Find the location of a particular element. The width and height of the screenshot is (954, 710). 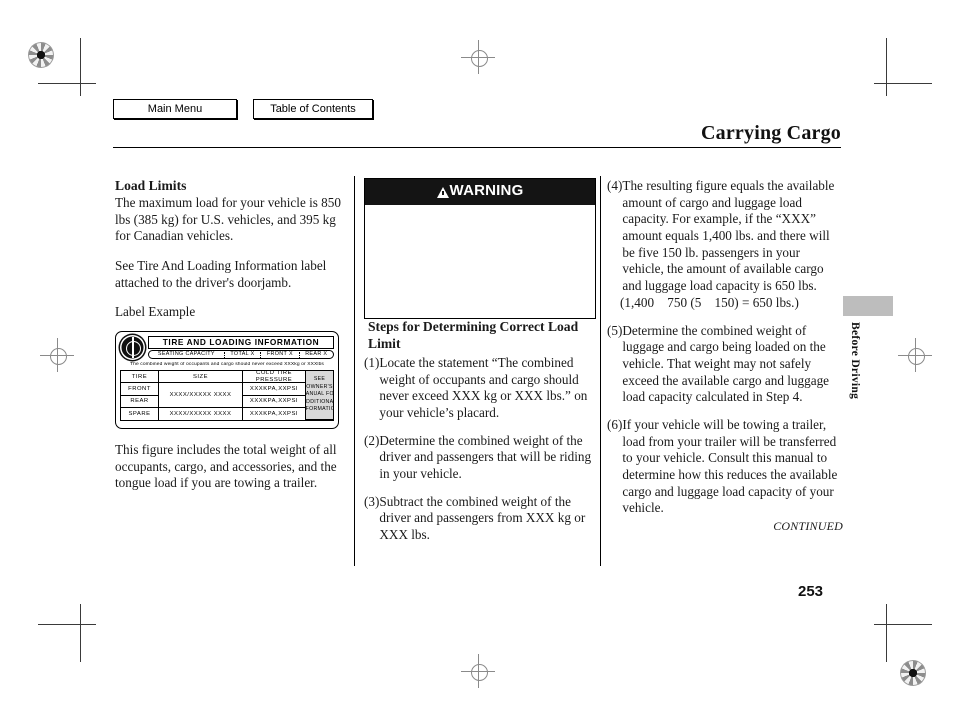

crop-mark-bottom-left-horizontal is located at coordinates (67, 624).